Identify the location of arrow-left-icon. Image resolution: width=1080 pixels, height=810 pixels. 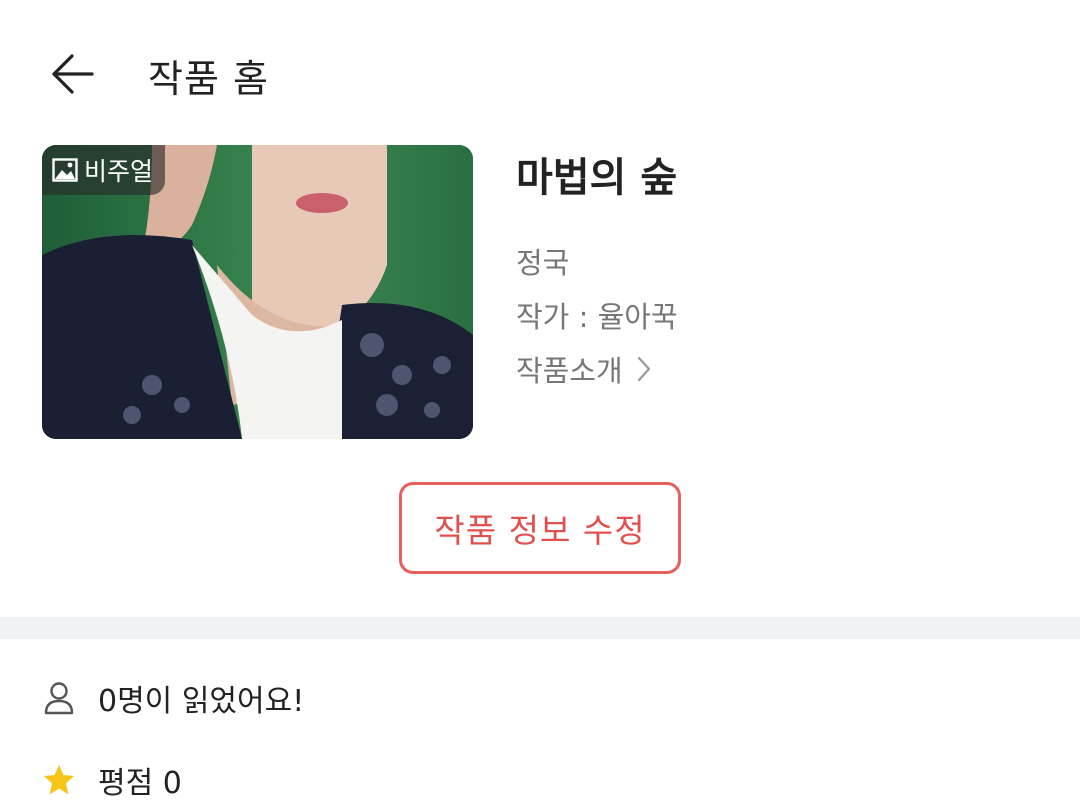
(72, 74).